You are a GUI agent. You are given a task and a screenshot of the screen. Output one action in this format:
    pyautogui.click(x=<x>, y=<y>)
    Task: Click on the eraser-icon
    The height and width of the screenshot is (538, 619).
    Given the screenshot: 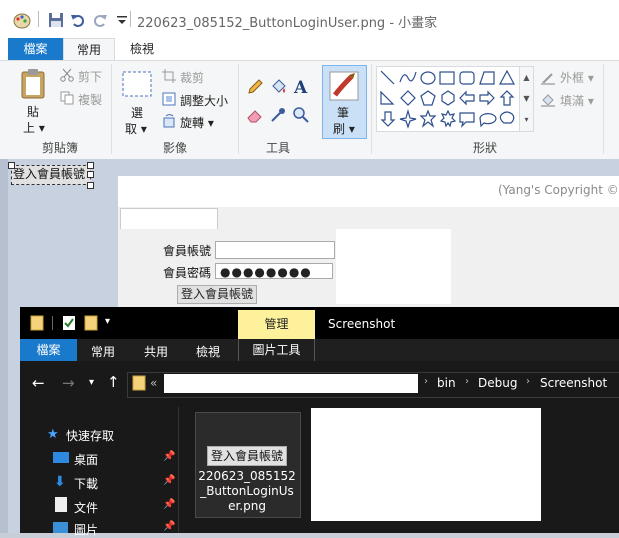 What is the action you would take?
    pyautogui.click(x=255, y=115)
    